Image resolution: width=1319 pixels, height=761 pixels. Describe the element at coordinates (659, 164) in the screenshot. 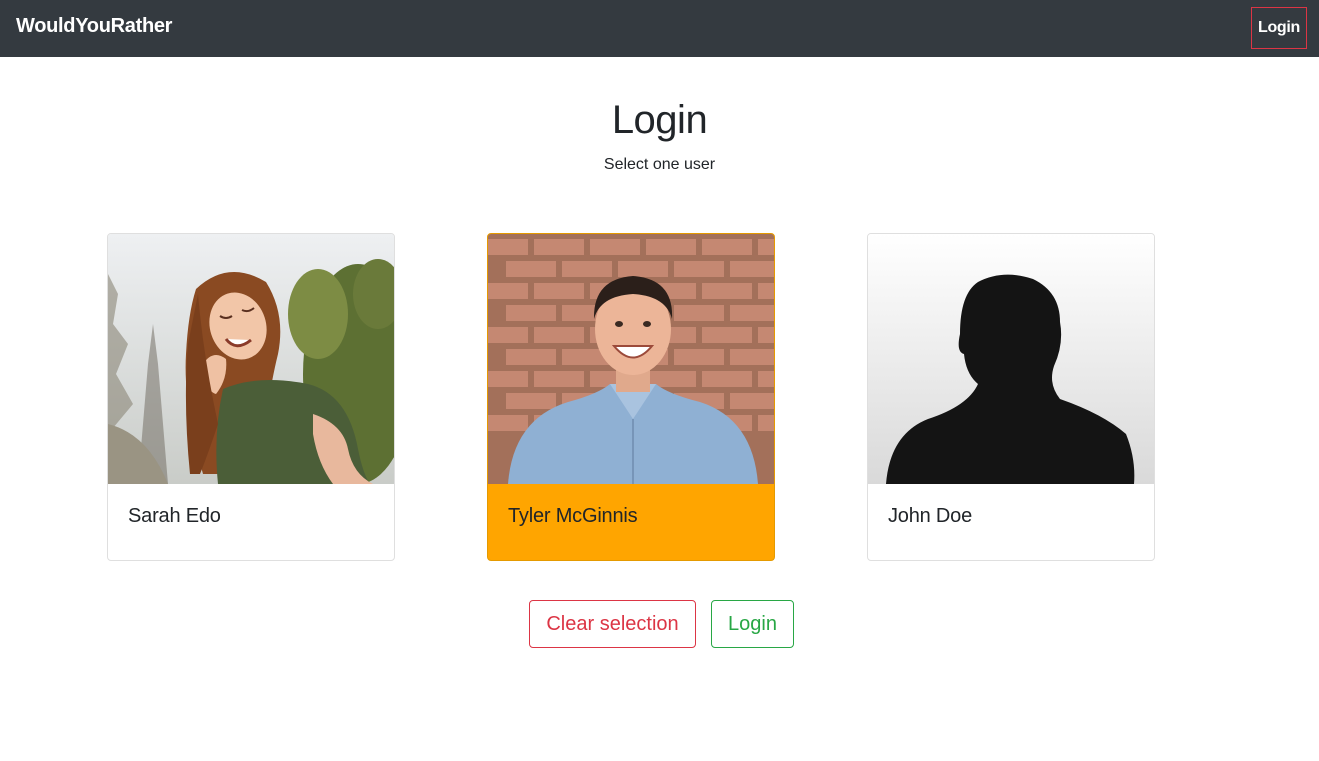

I see `page-subtitle: Select one user` at that location.